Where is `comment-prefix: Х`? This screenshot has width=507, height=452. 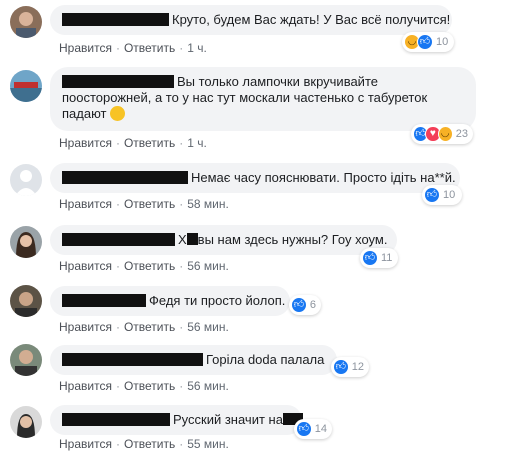 comment-prefix: Х is located at coordinates (182, 239).